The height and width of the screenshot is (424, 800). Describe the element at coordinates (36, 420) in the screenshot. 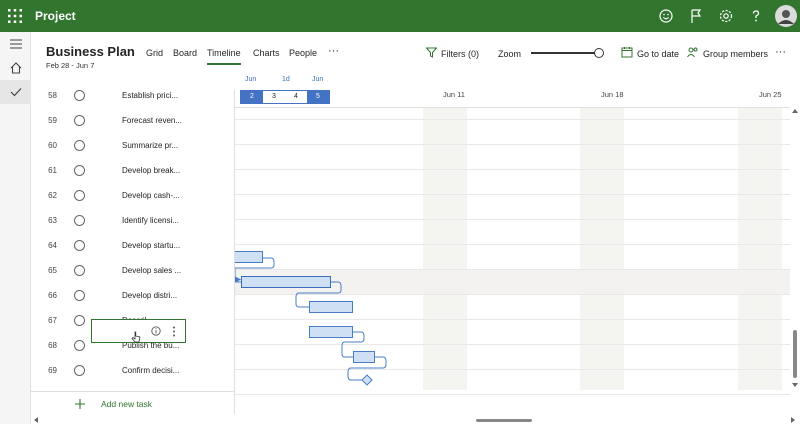

I see `scroll-left-icon` at that location.